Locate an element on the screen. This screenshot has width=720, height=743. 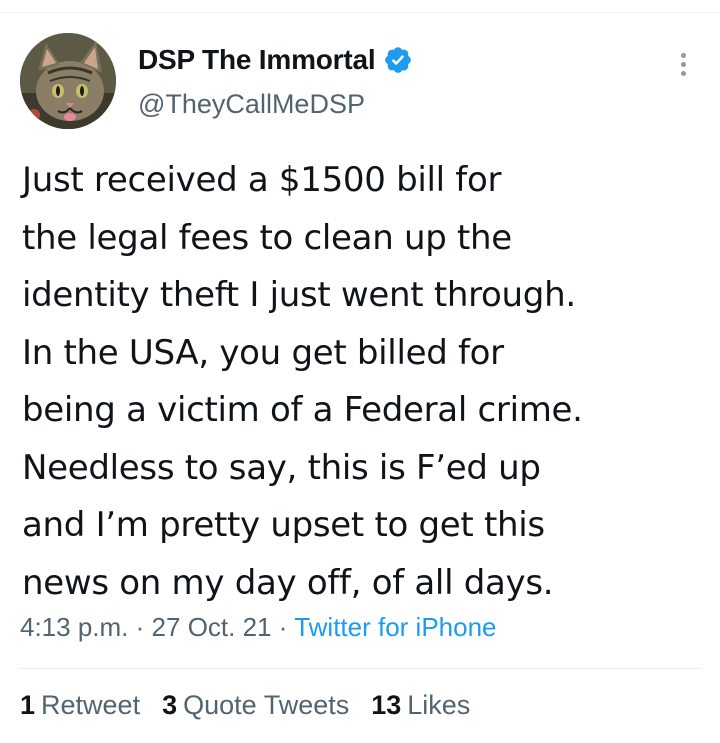
likes-stat: 13 Likes is located at coordinates (420, 705).